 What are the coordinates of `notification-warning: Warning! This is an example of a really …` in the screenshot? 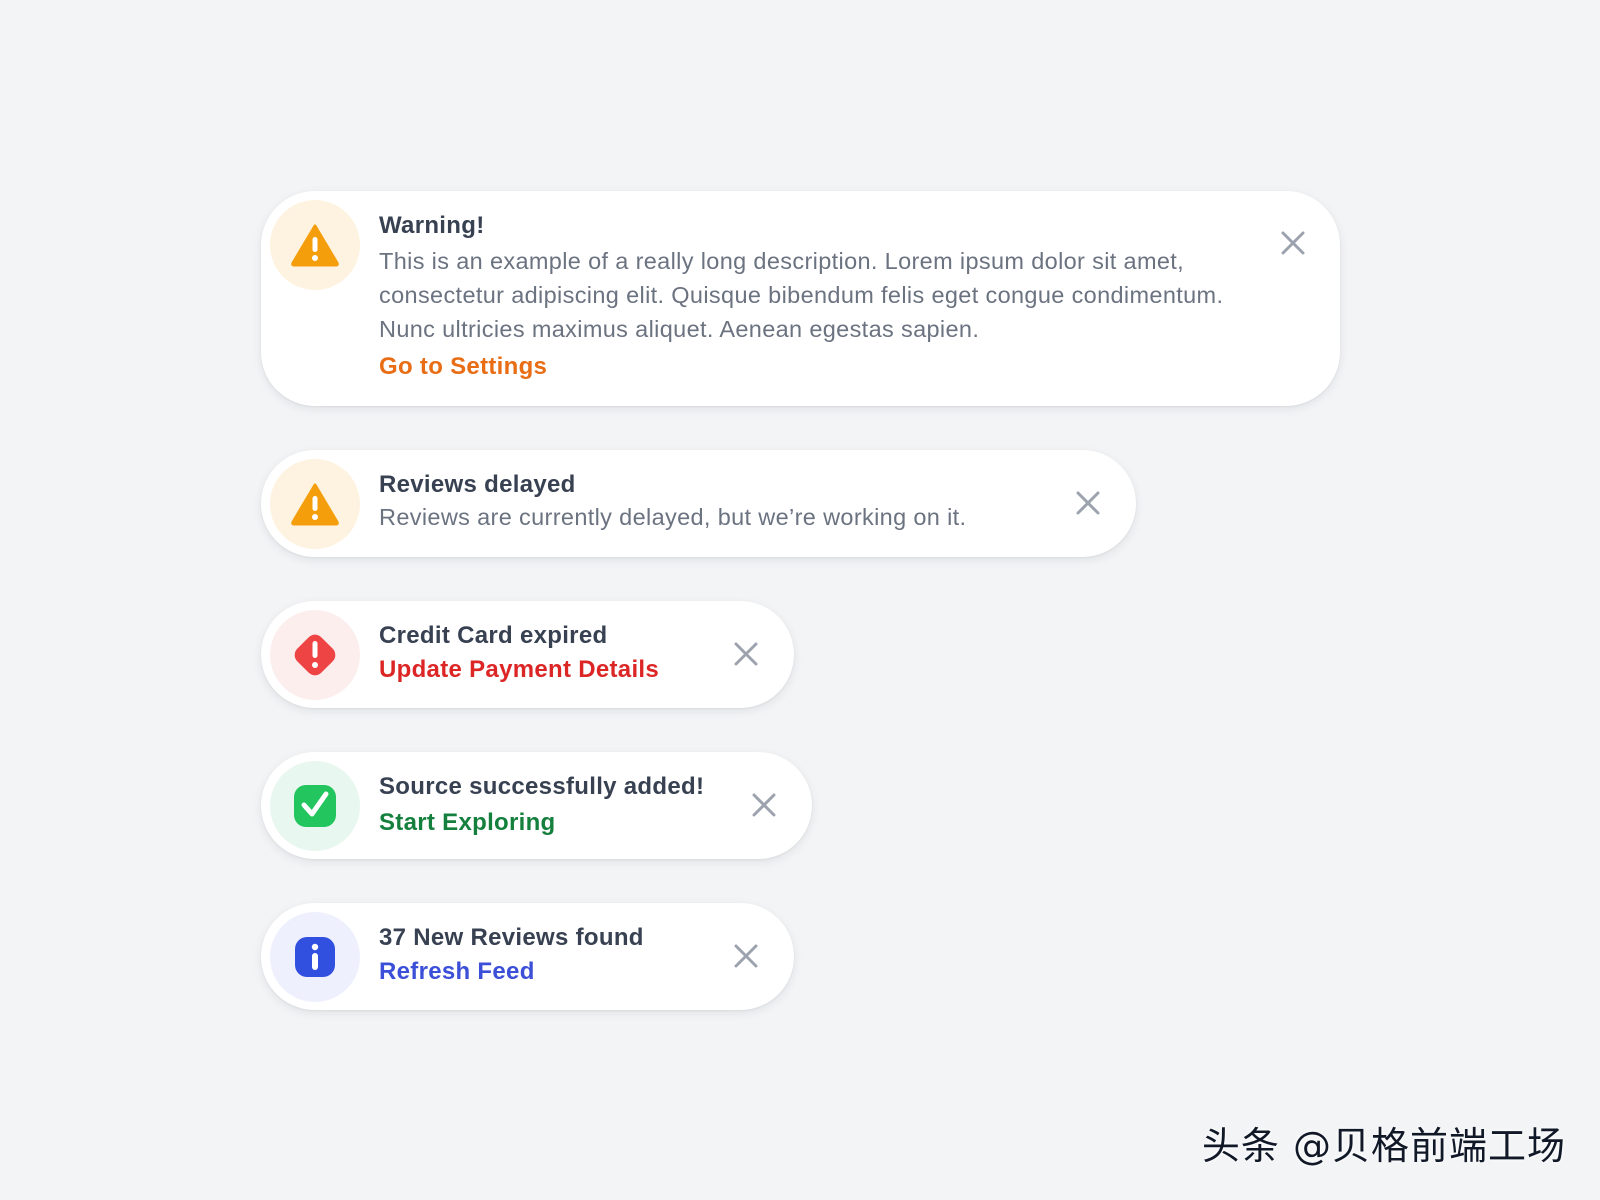 It's located at (800, 298).